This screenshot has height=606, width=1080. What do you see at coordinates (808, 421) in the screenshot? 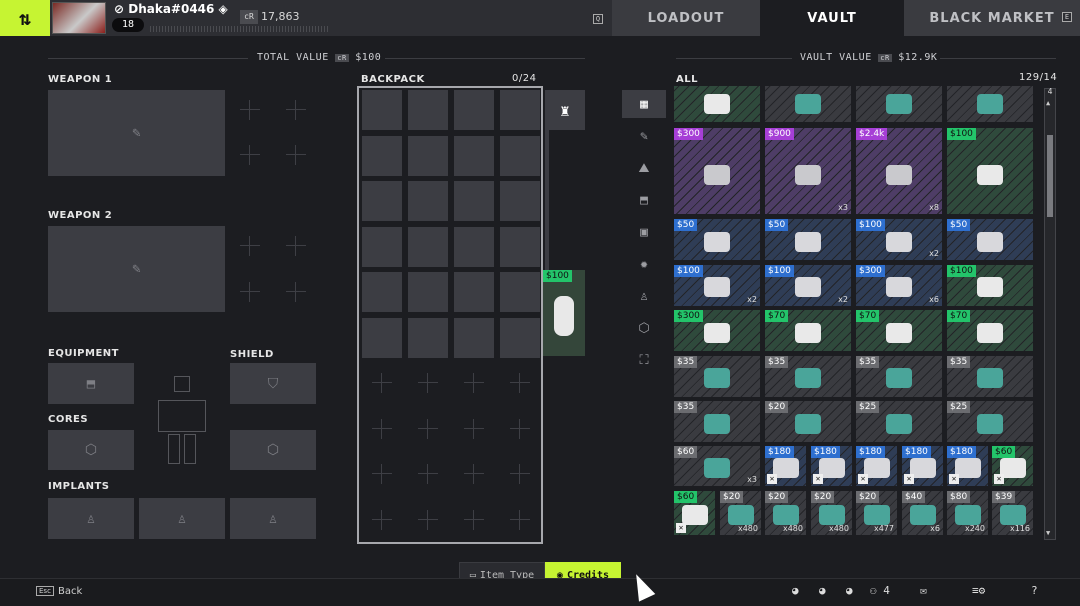
I see `vault-item: $20` at bounding box center [808, 421].